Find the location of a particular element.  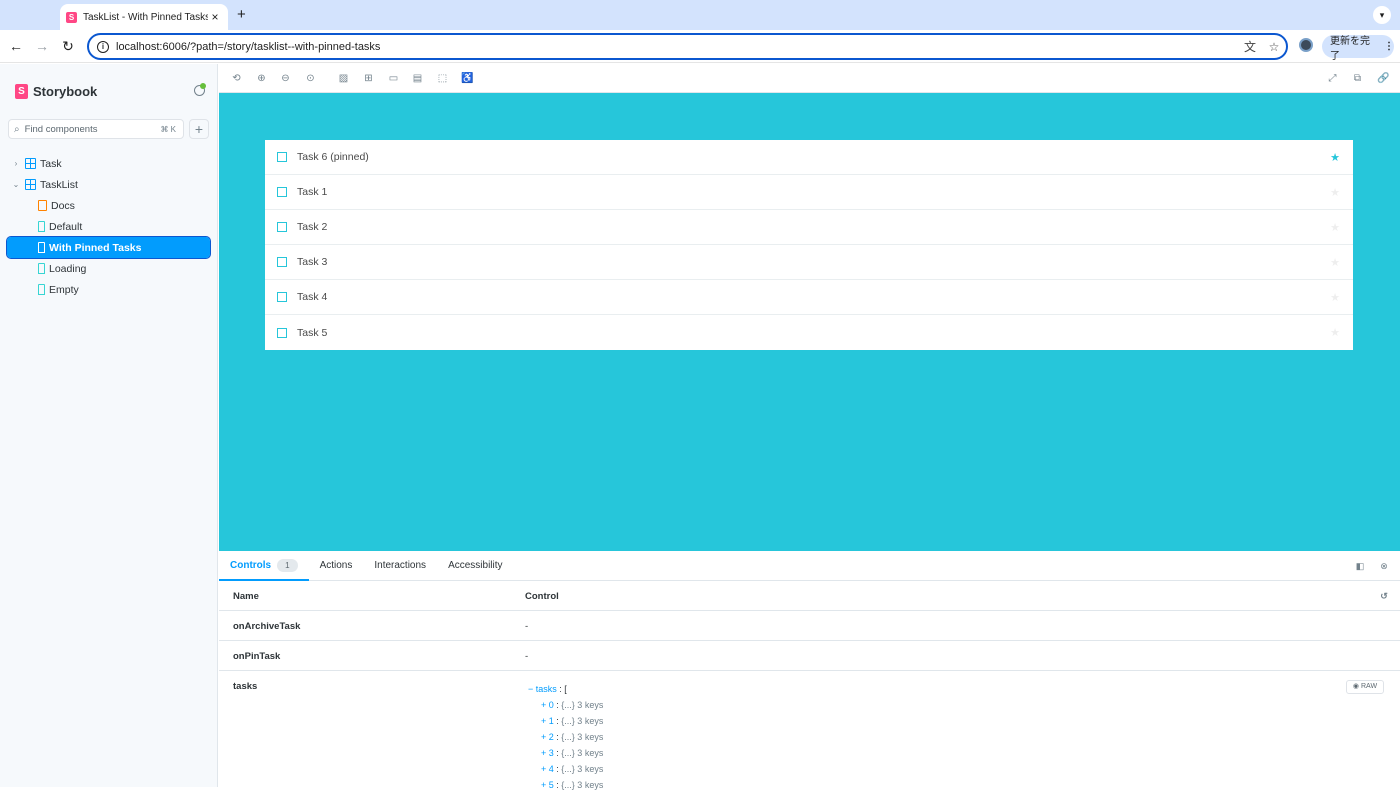

search-icon: ⌕ is located at coordinates (17, 129).